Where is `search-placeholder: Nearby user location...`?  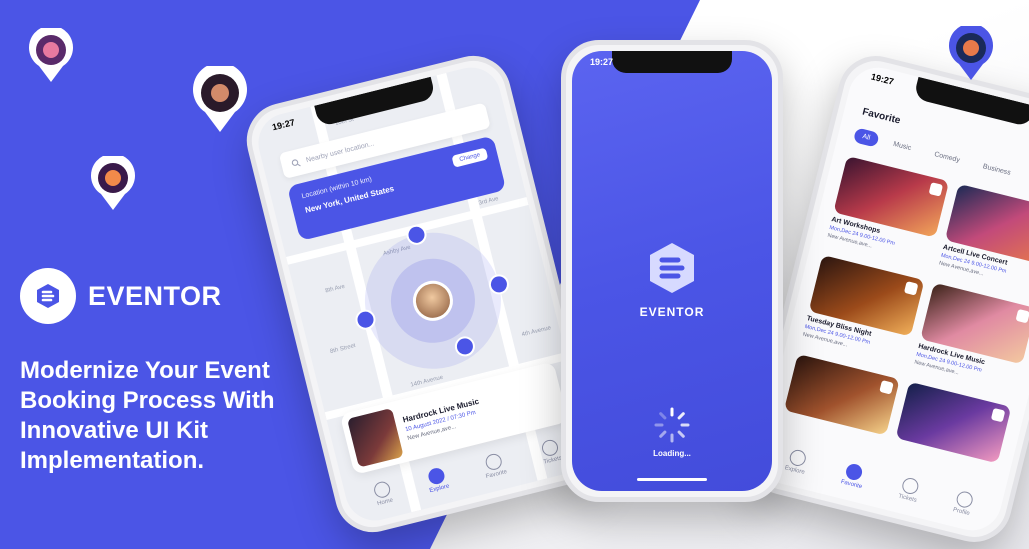
search-placeholder: Nearby user location... is located at coordinates (340, 151).